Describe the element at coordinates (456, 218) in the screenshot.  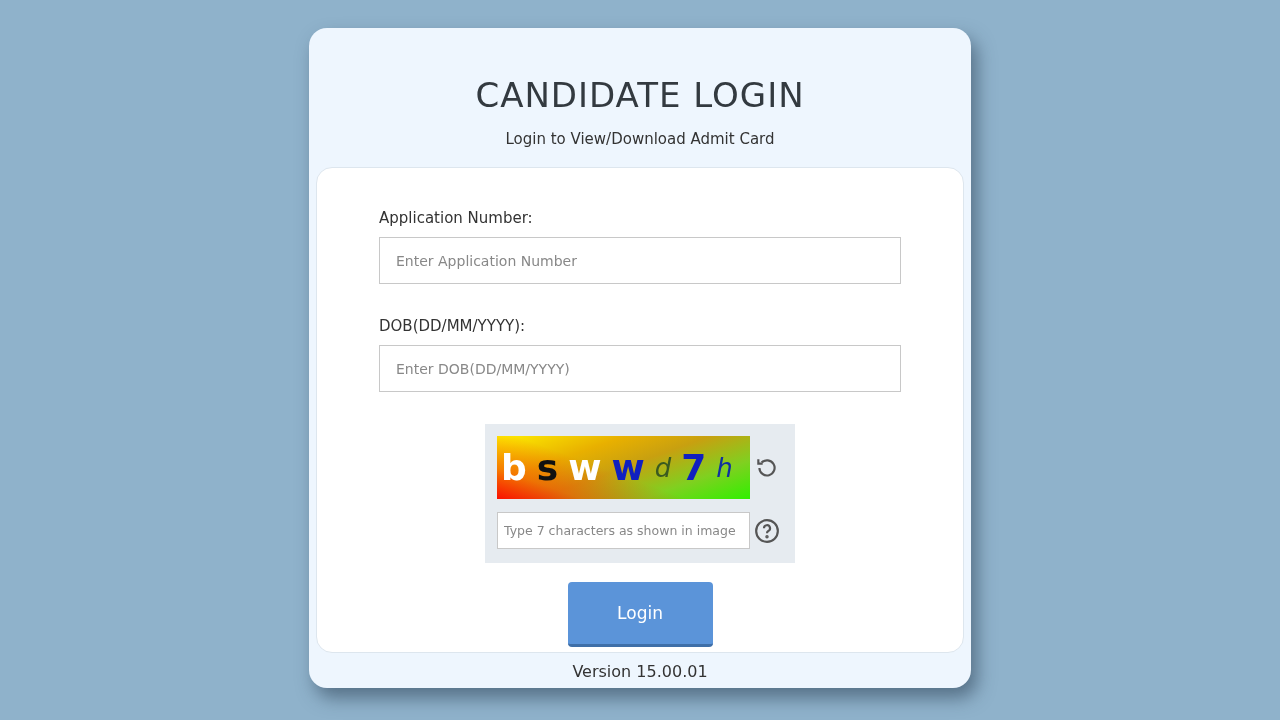
I see `field-label: Application Number:` at that location.